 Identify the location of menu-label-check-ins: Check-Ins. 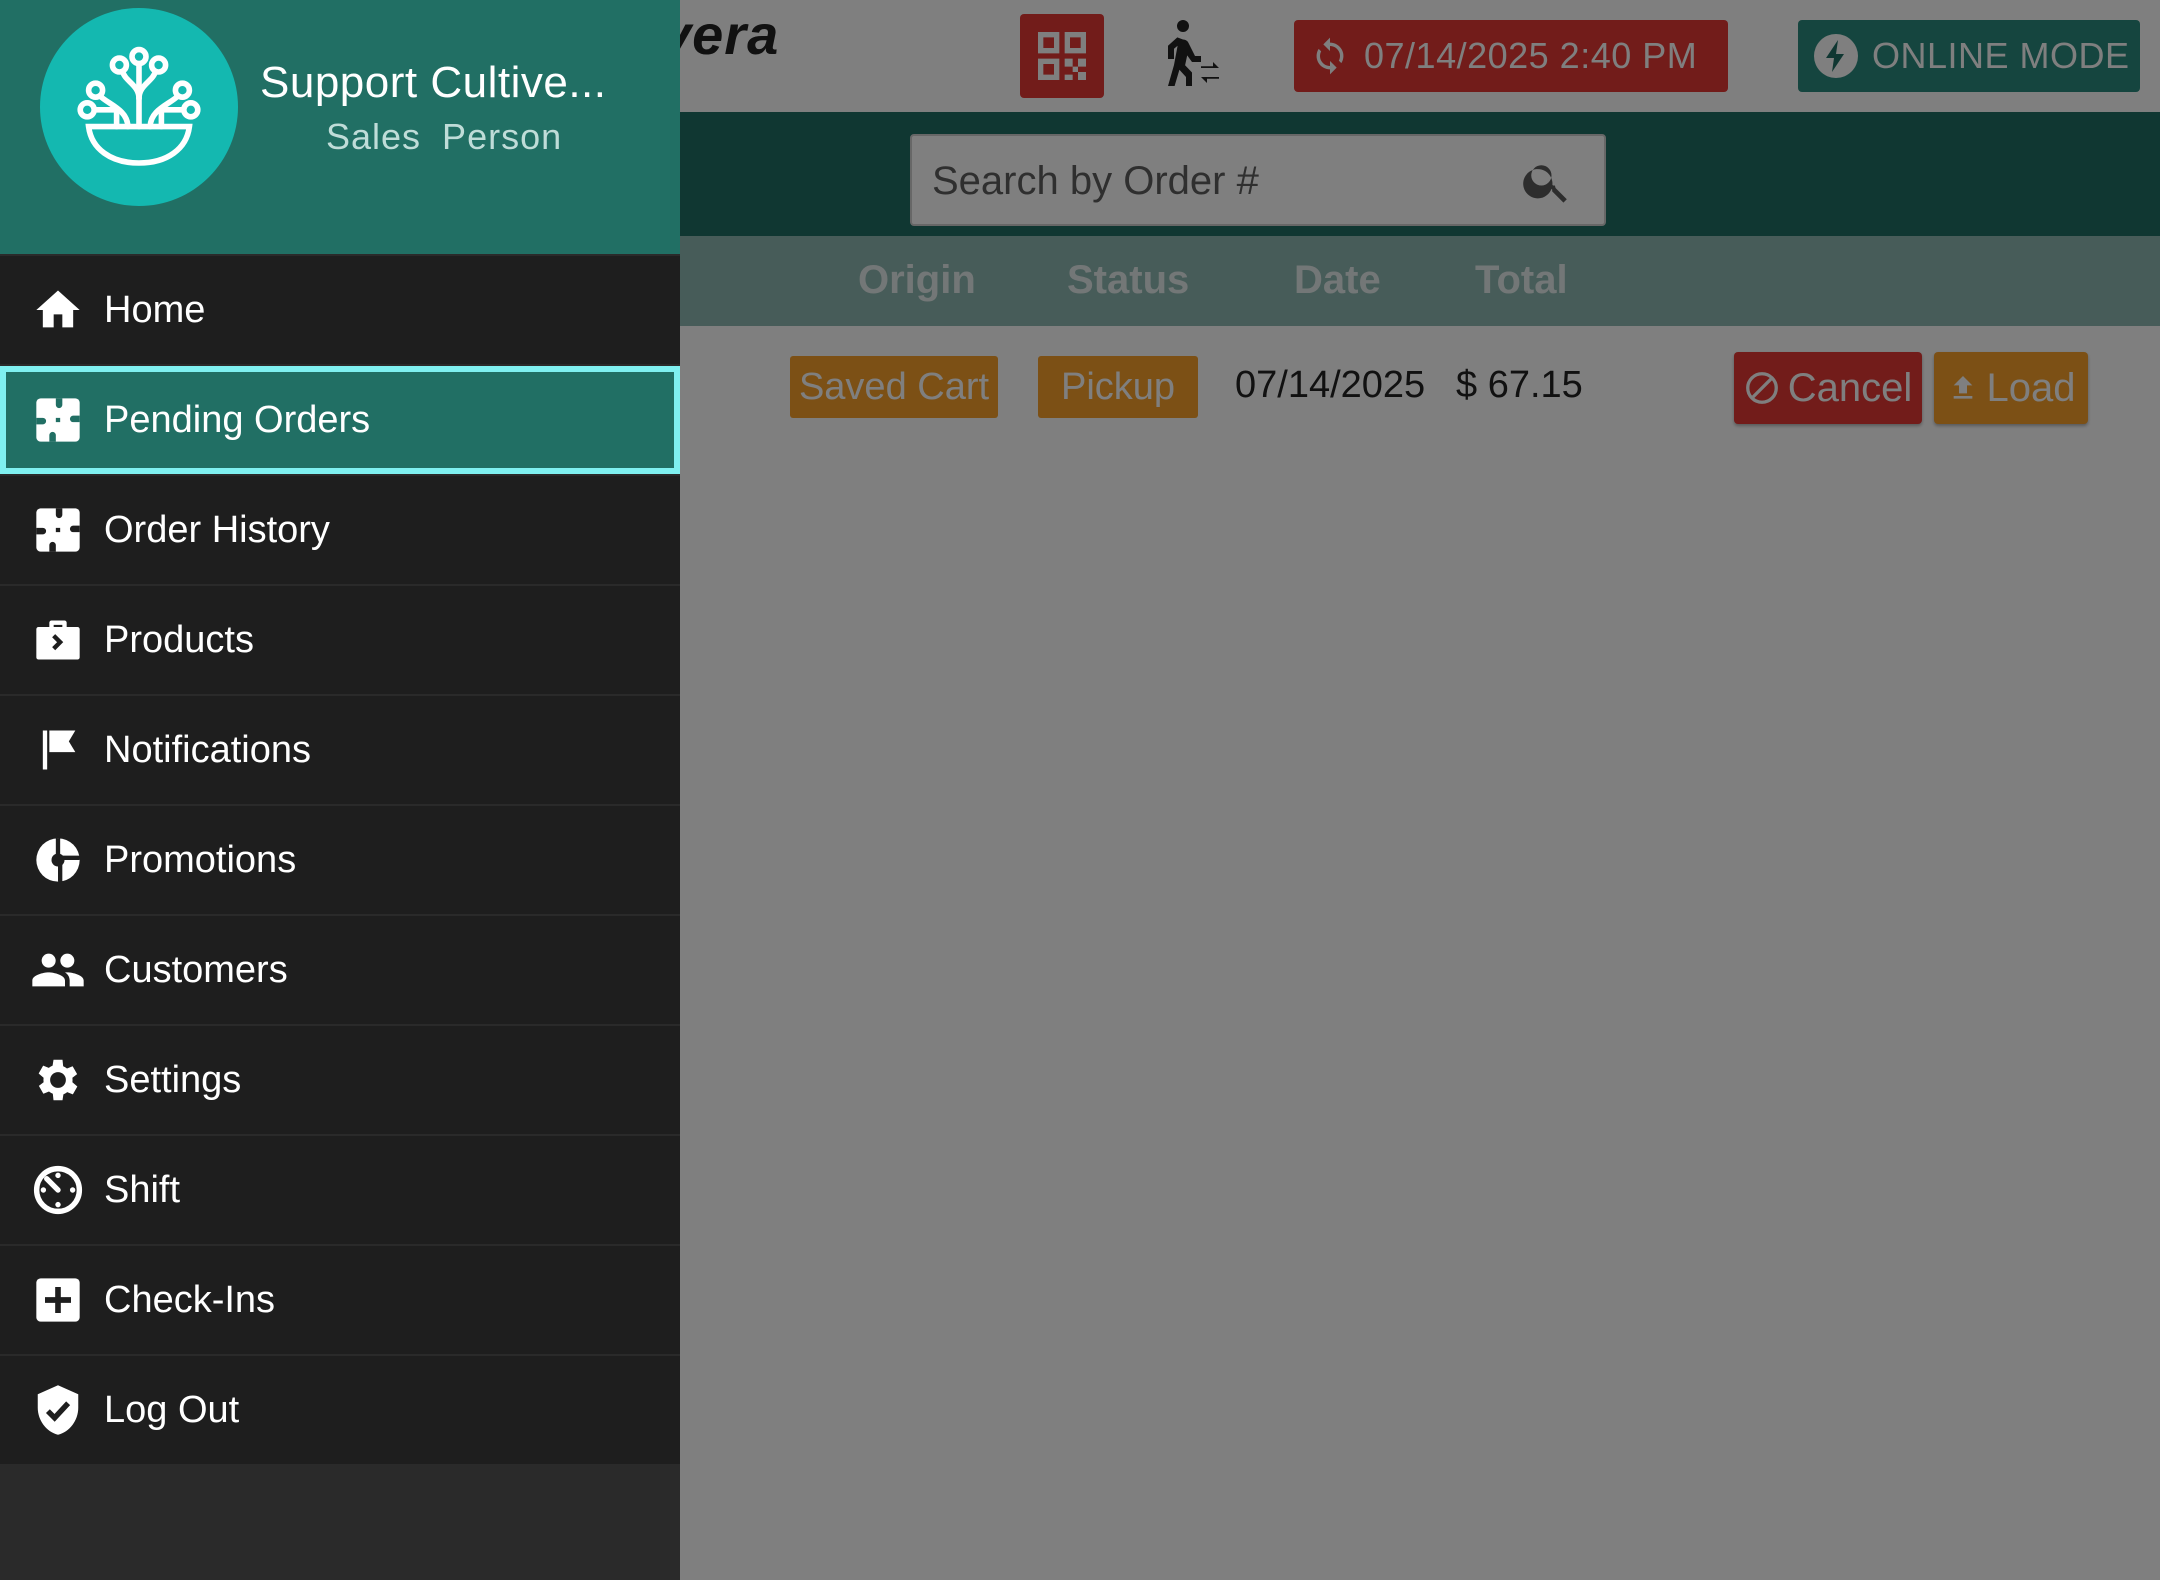
(190, 1299).